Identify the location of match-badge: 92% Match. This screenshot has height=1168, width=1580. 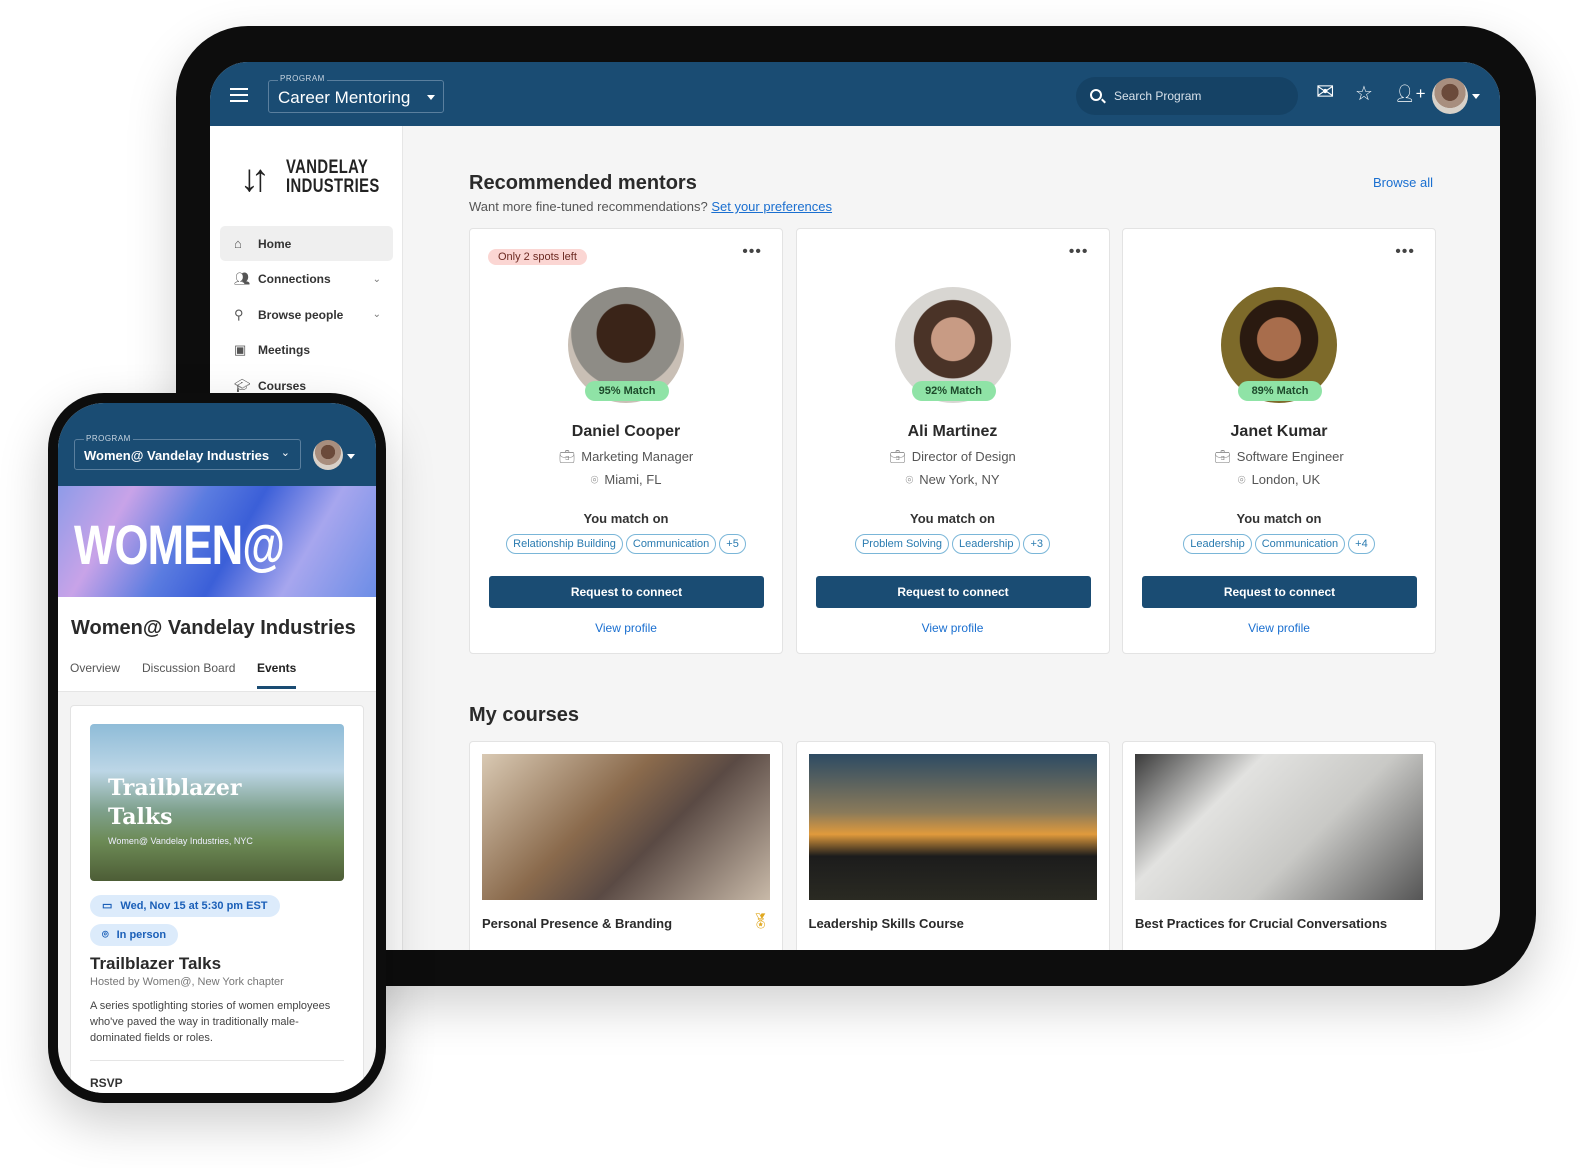
(953, 391).